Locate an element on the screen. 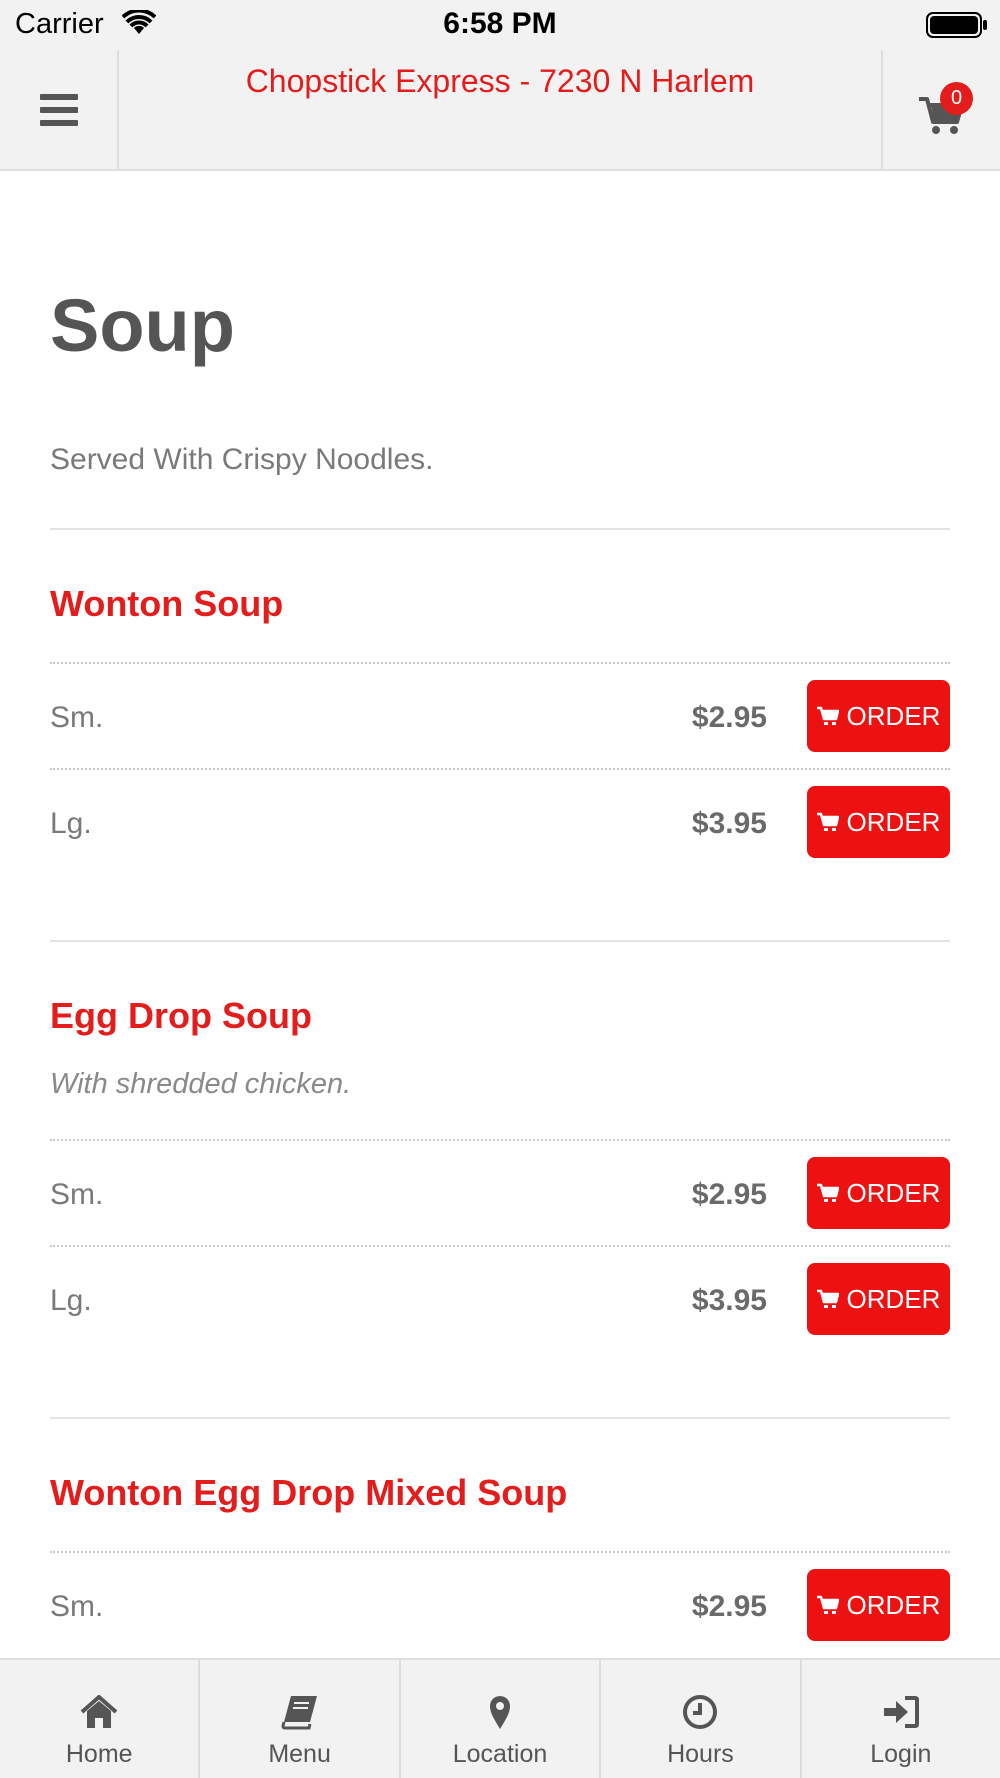 This screenshot has width=1000, height=1778. tab-label: Location is located at coordinates (500, 1754).